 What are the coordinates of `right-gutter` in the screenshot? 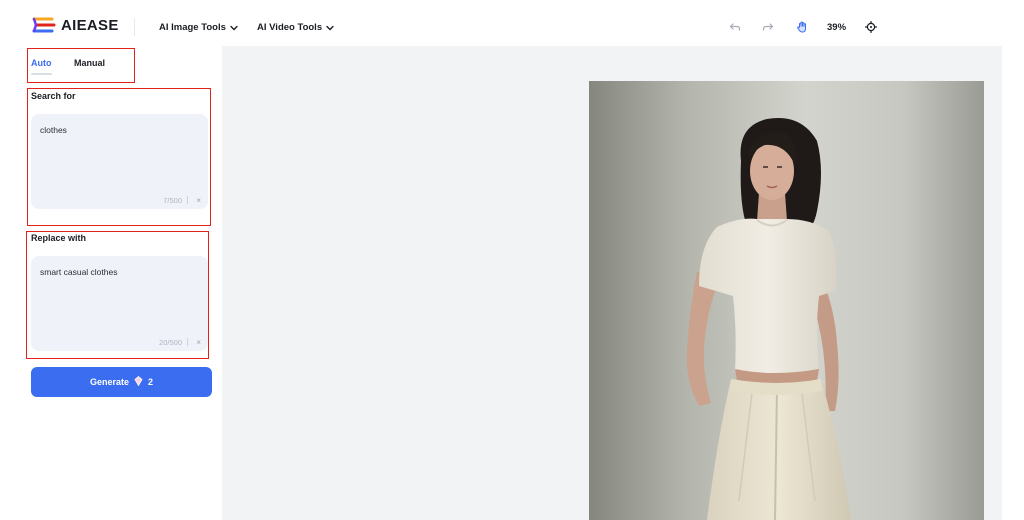 It's located at (1013, 283).